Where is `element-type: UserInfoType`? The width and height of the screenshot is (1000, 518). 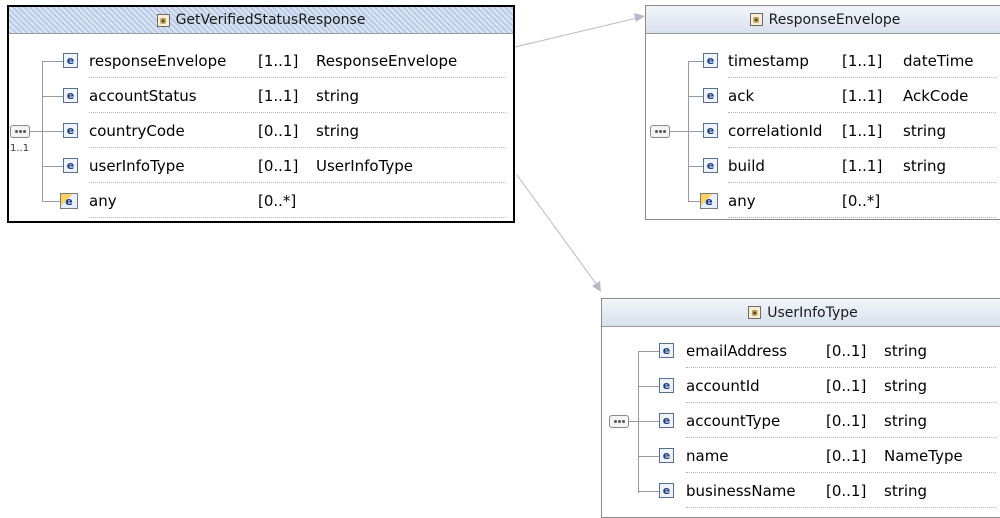 element-type: UserInfoType is located at coordinates (365, 166).